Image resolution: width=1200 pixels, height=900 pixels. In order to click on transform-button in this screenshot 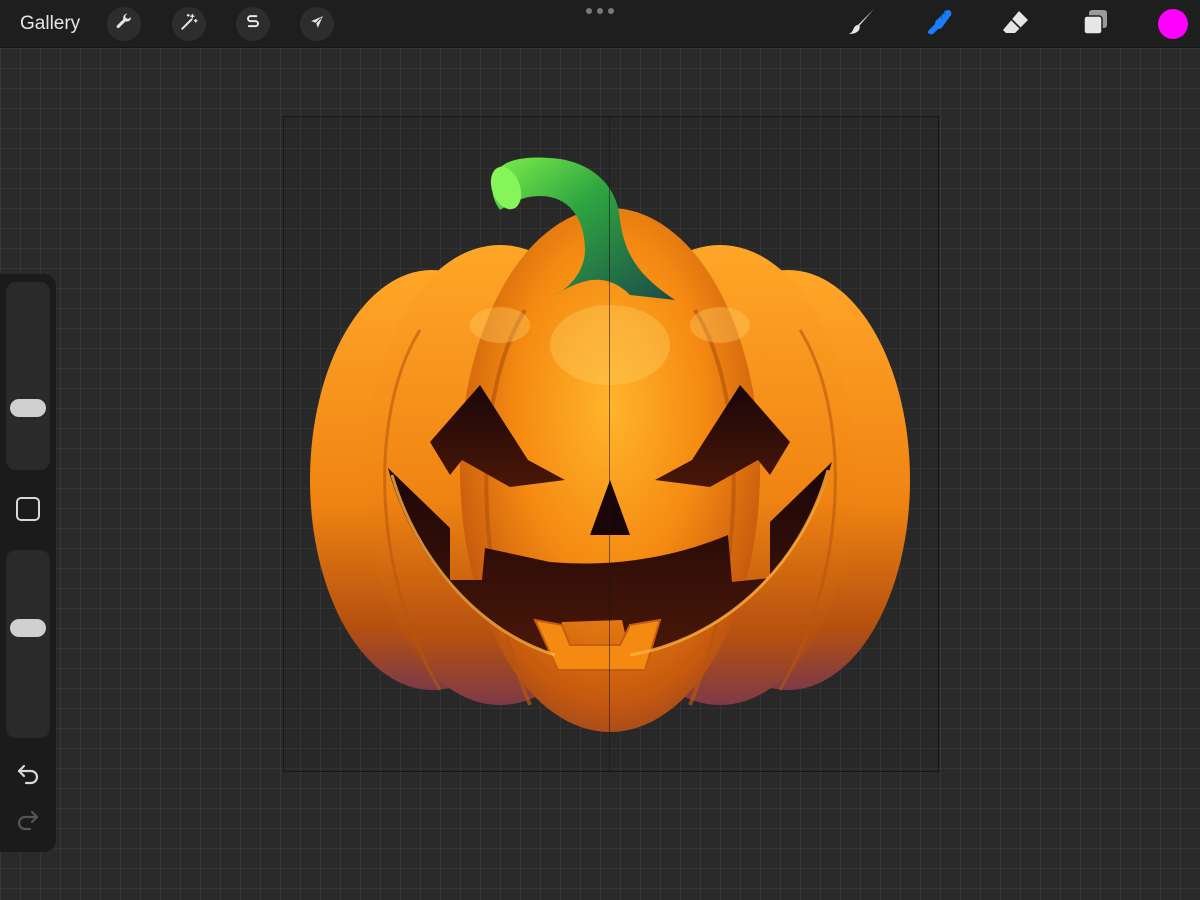, I will do `click(317, 24)`.